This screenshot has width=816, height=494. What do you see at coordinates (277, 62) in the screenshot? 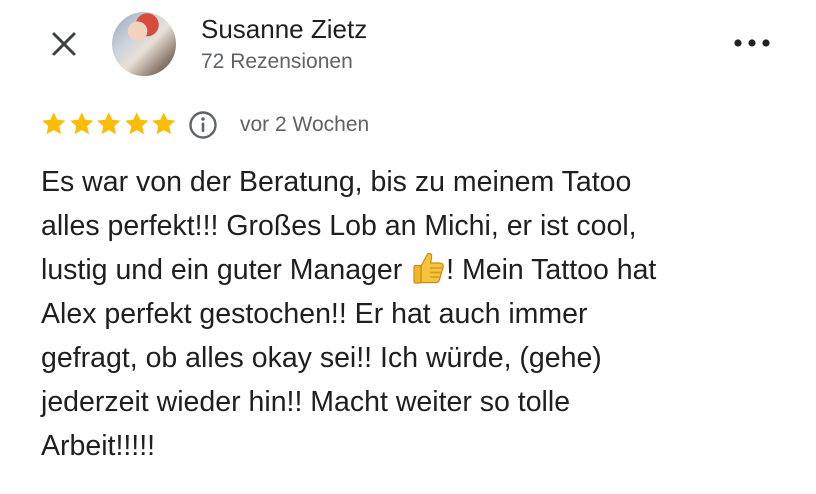
I see `review-count: 72 Rezensionen` at bounding box center [277, 62].